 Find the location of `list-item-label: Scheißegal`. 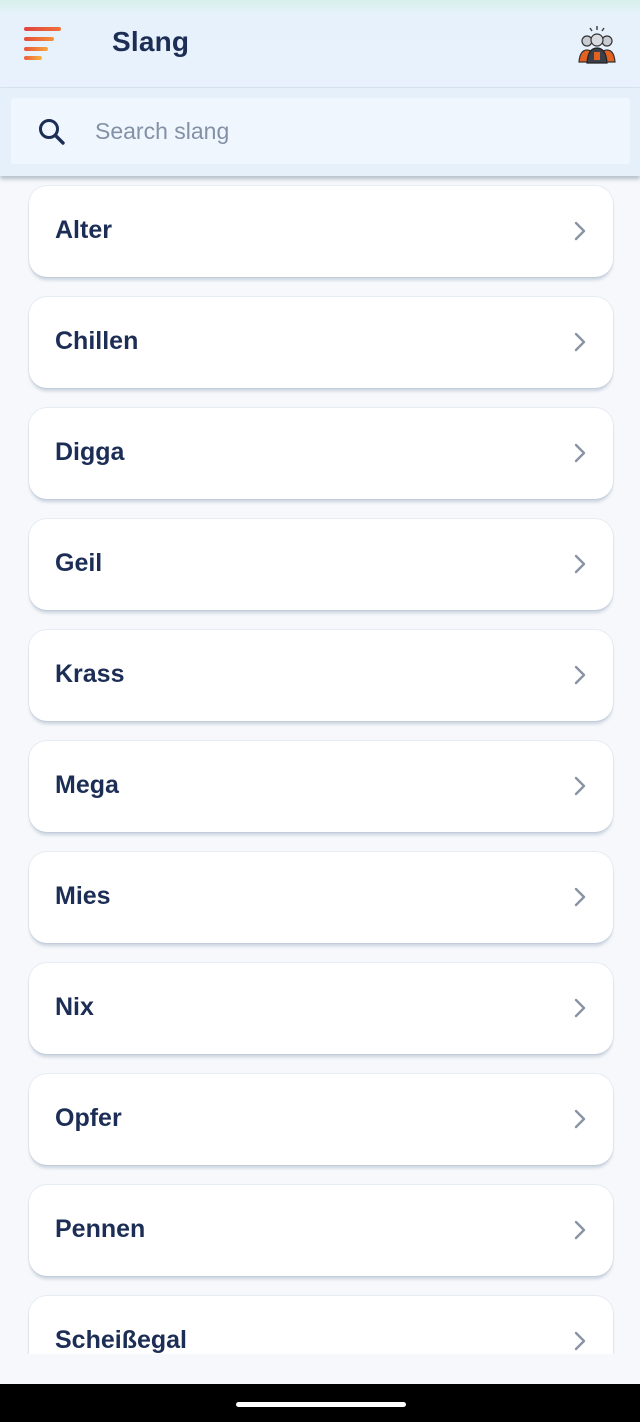

list-item-label: Scheißegal is located at coordinates (121, 1340).